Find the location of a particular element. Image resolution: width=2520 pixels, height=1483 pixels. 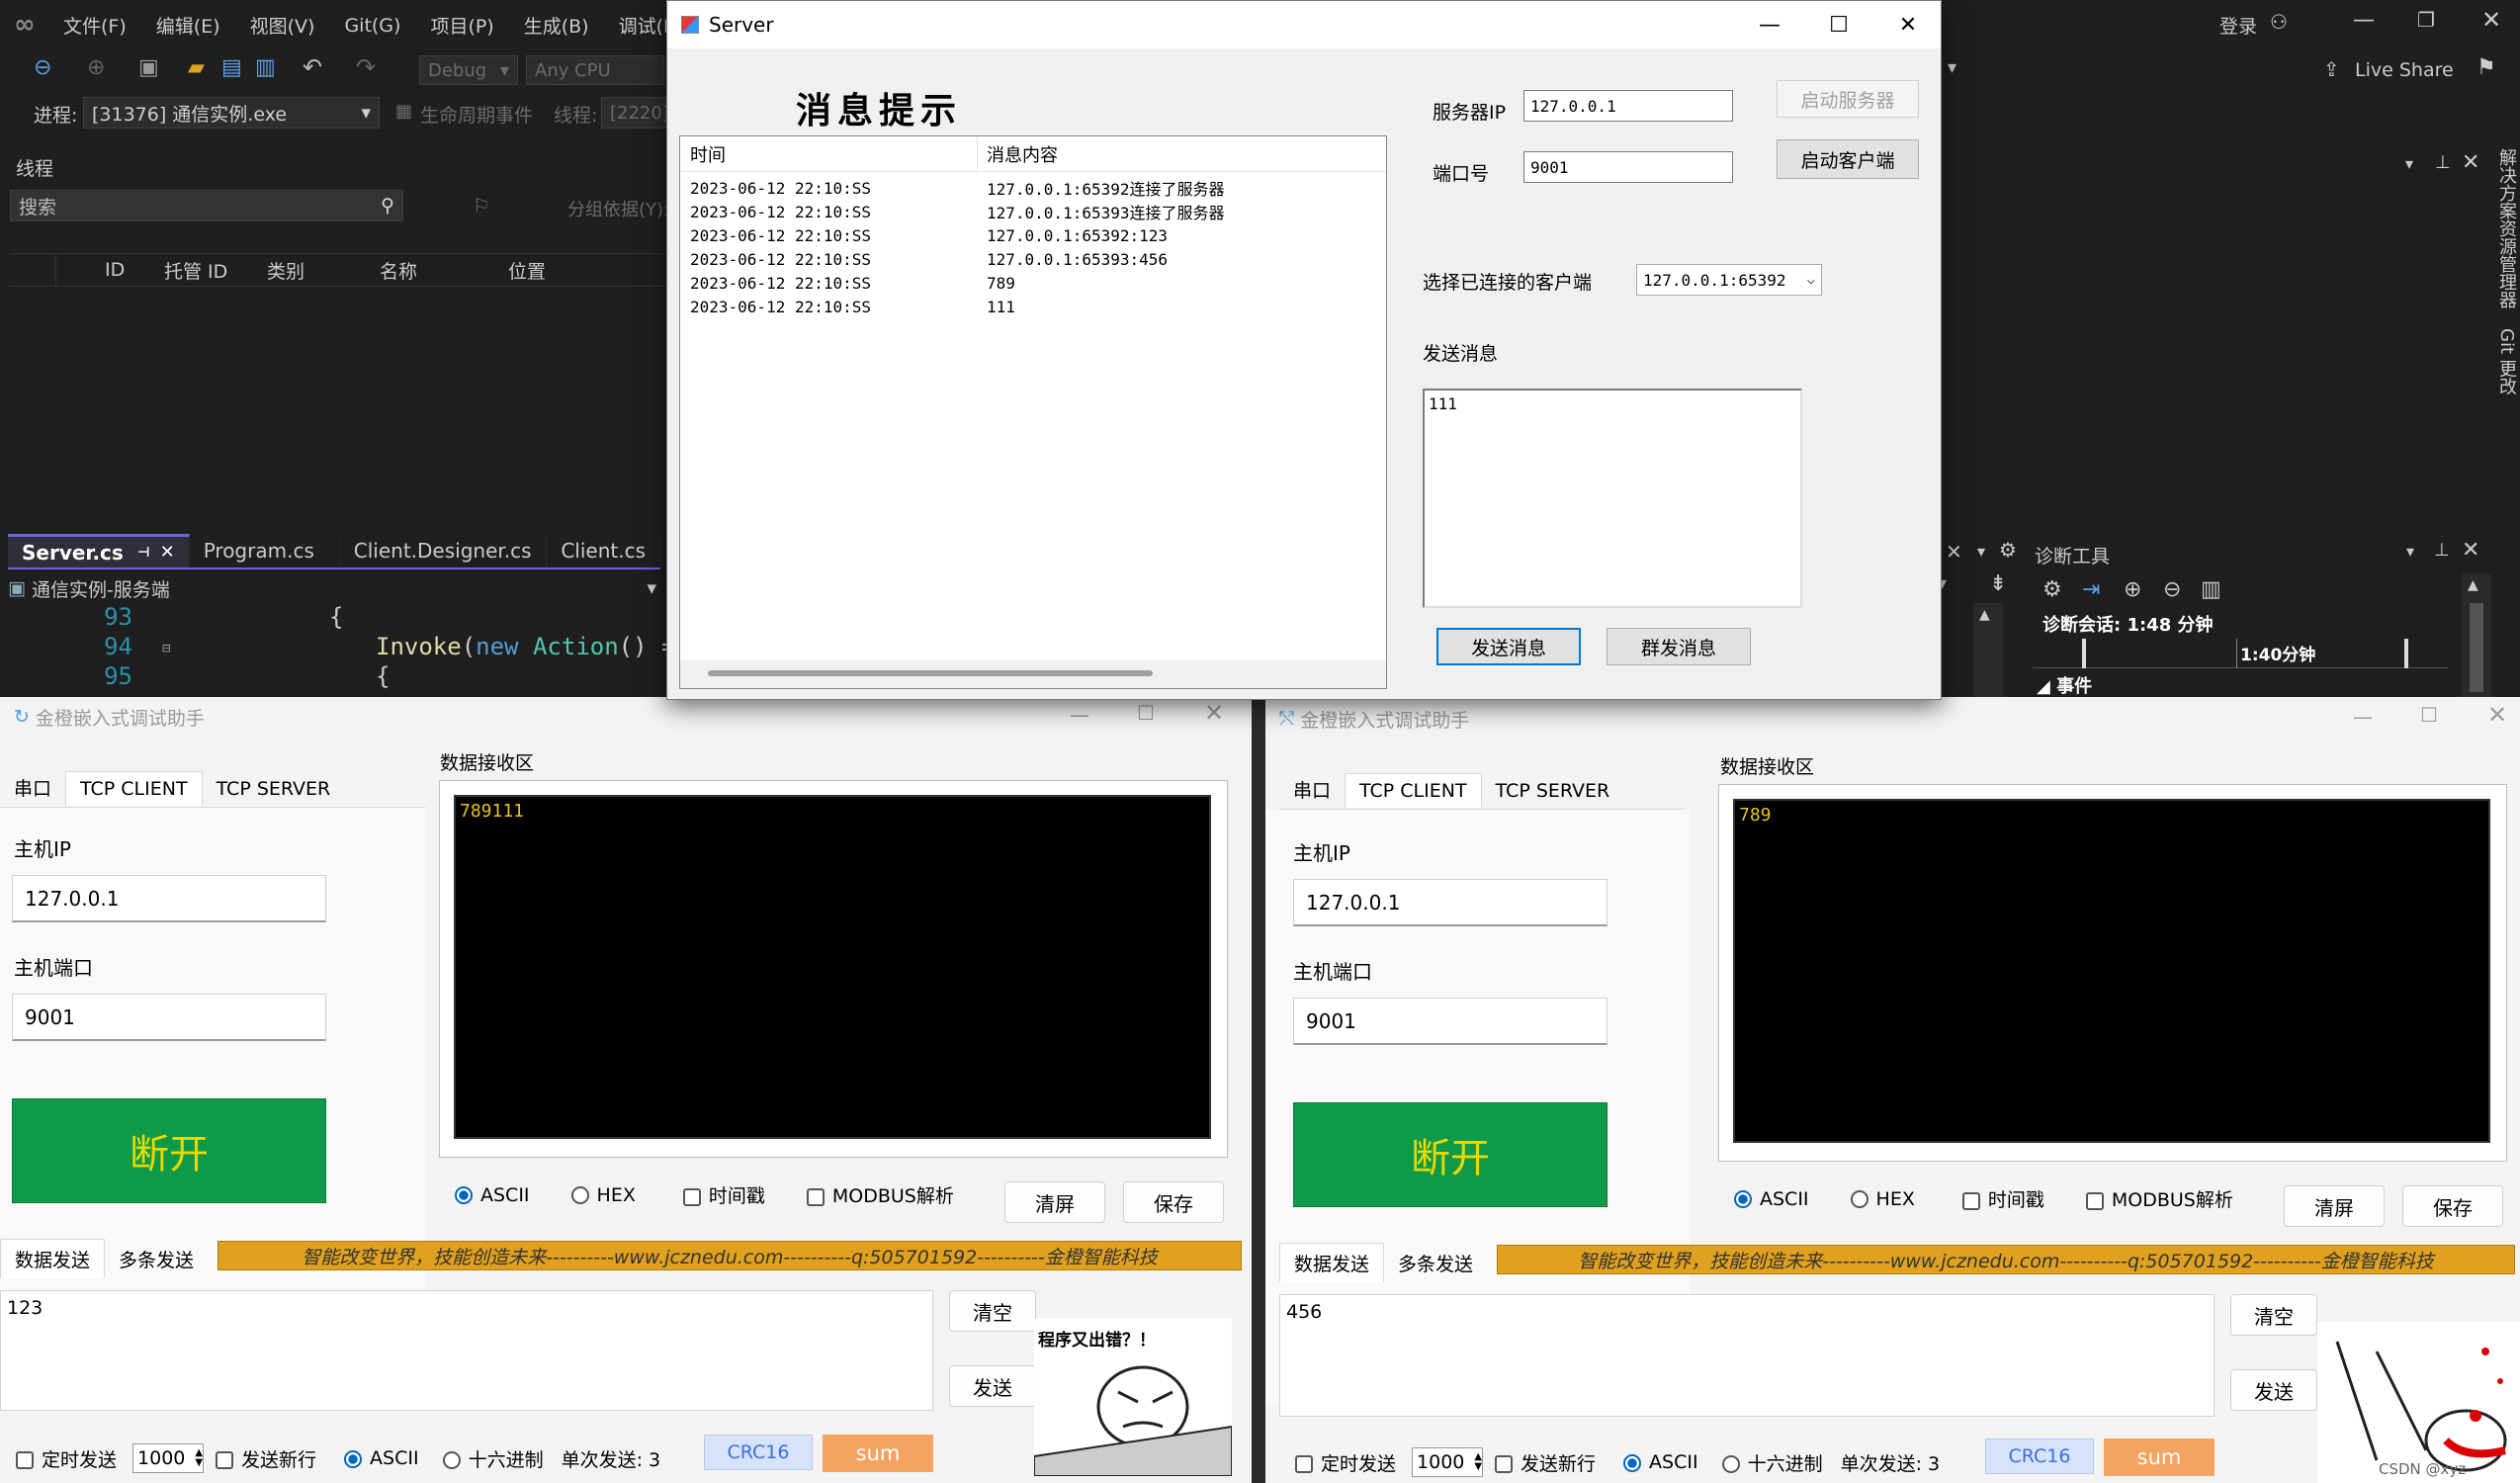

col-managed-id: 托管 ID is located at coordinates (195, 270).